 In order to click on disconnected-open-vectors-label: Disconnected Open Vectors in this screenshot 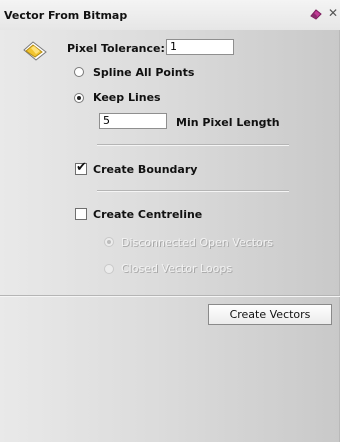, I will do `click(197, 242)`.